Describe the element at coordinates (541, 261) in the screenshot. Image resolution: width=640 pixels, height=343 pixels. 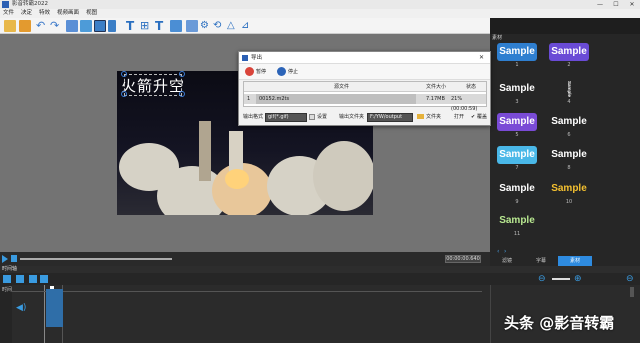
I see `tab-subtitles: 字幕` at that location.